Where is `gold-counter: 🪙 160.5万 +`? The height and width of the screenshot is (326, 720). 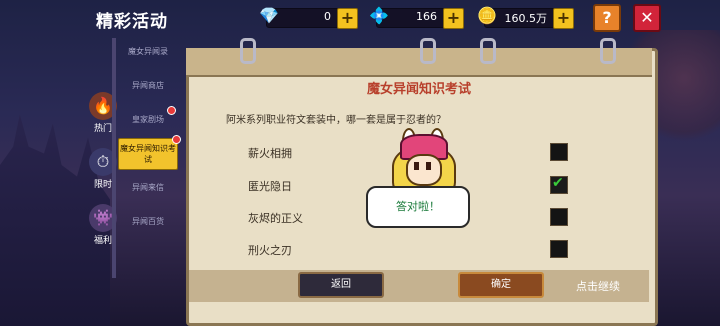
gold-counter: 🪙 160.5万 + is located at coordinates (525, 17).